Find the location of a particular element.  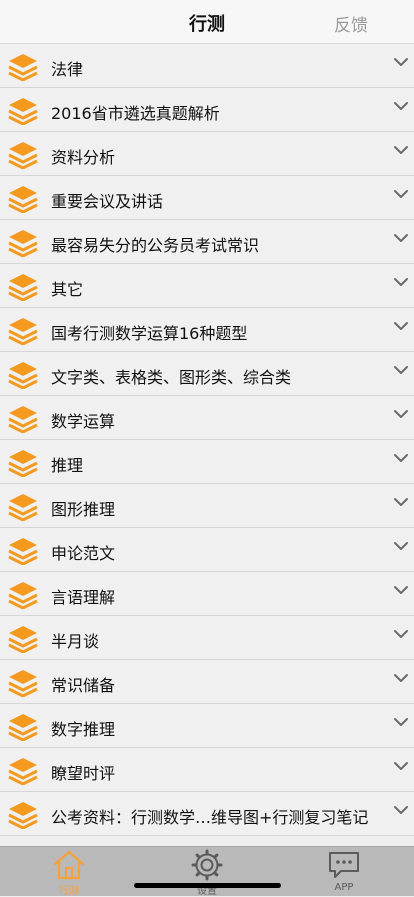

gear-icon is located at coordinates (207, 865).